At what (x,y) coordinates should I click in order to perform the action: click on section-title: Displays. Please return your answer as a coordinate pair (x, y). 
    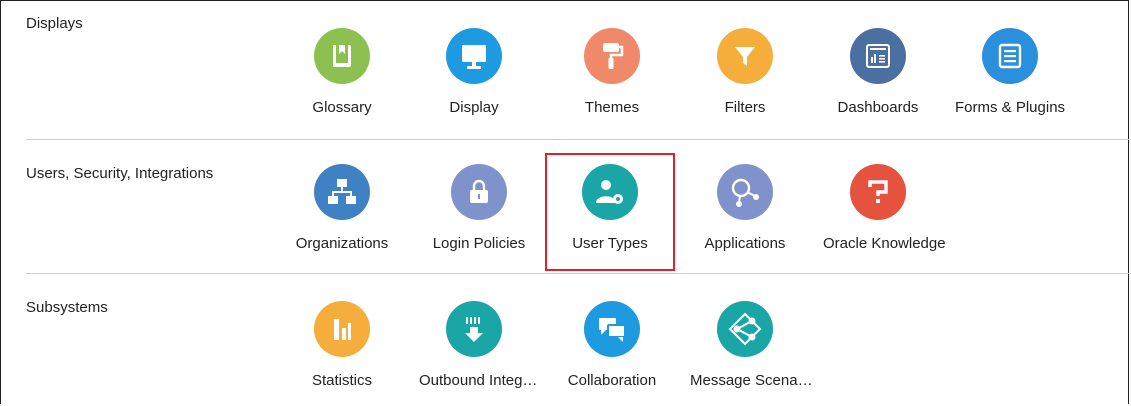
    Looking at the image, I should click on (54, 23).